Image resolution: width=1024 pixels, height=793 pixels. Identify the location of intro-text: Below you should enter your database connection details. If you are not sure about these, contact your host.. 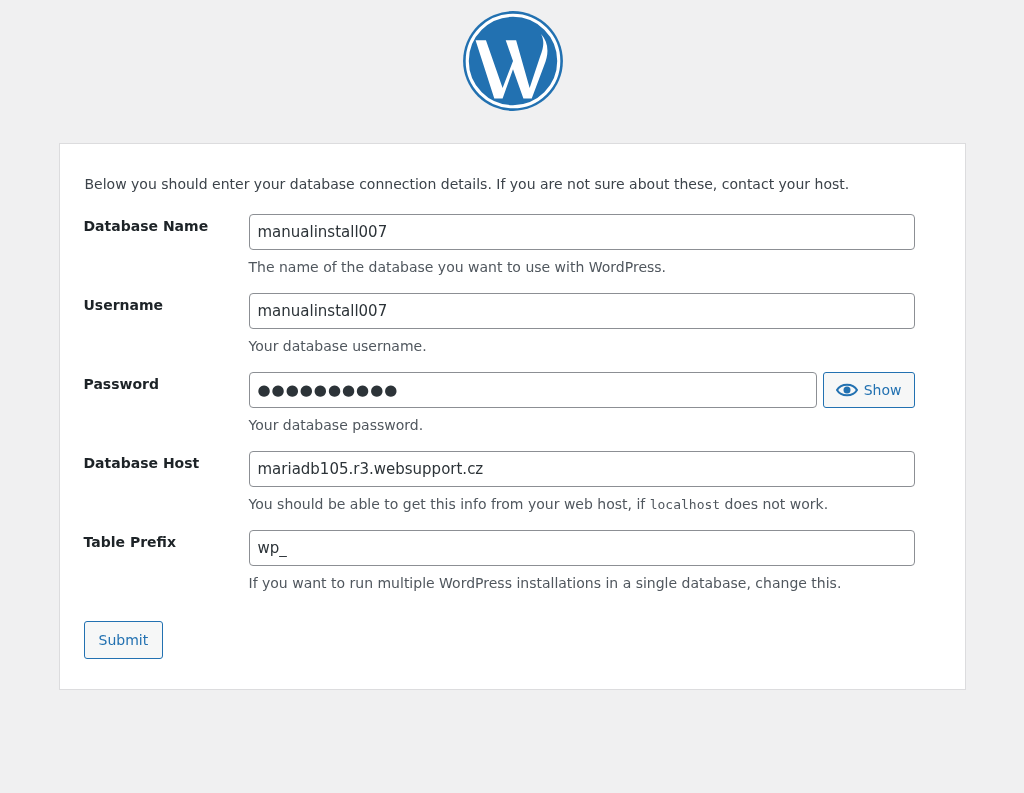
(467, 184).